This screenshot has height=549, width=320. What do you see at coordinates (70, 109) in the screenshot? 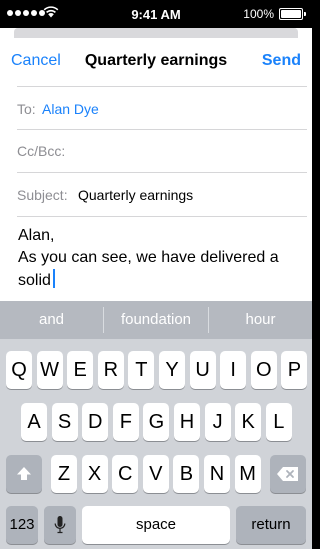
I see `recipient-token: Alan Dye` at bounding box center [70, 109].